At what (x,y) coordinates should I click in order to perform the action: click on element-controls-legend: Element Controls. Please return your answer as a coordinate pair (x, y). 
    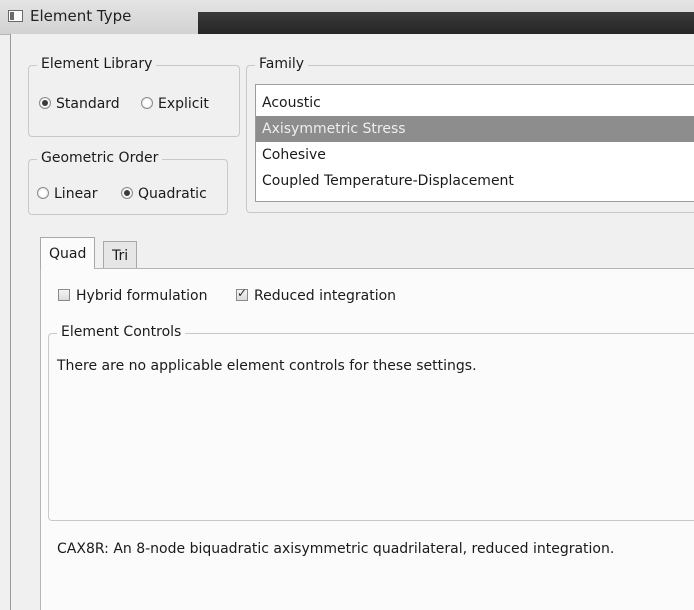
    Looking at the image, I should click on (121, 332).